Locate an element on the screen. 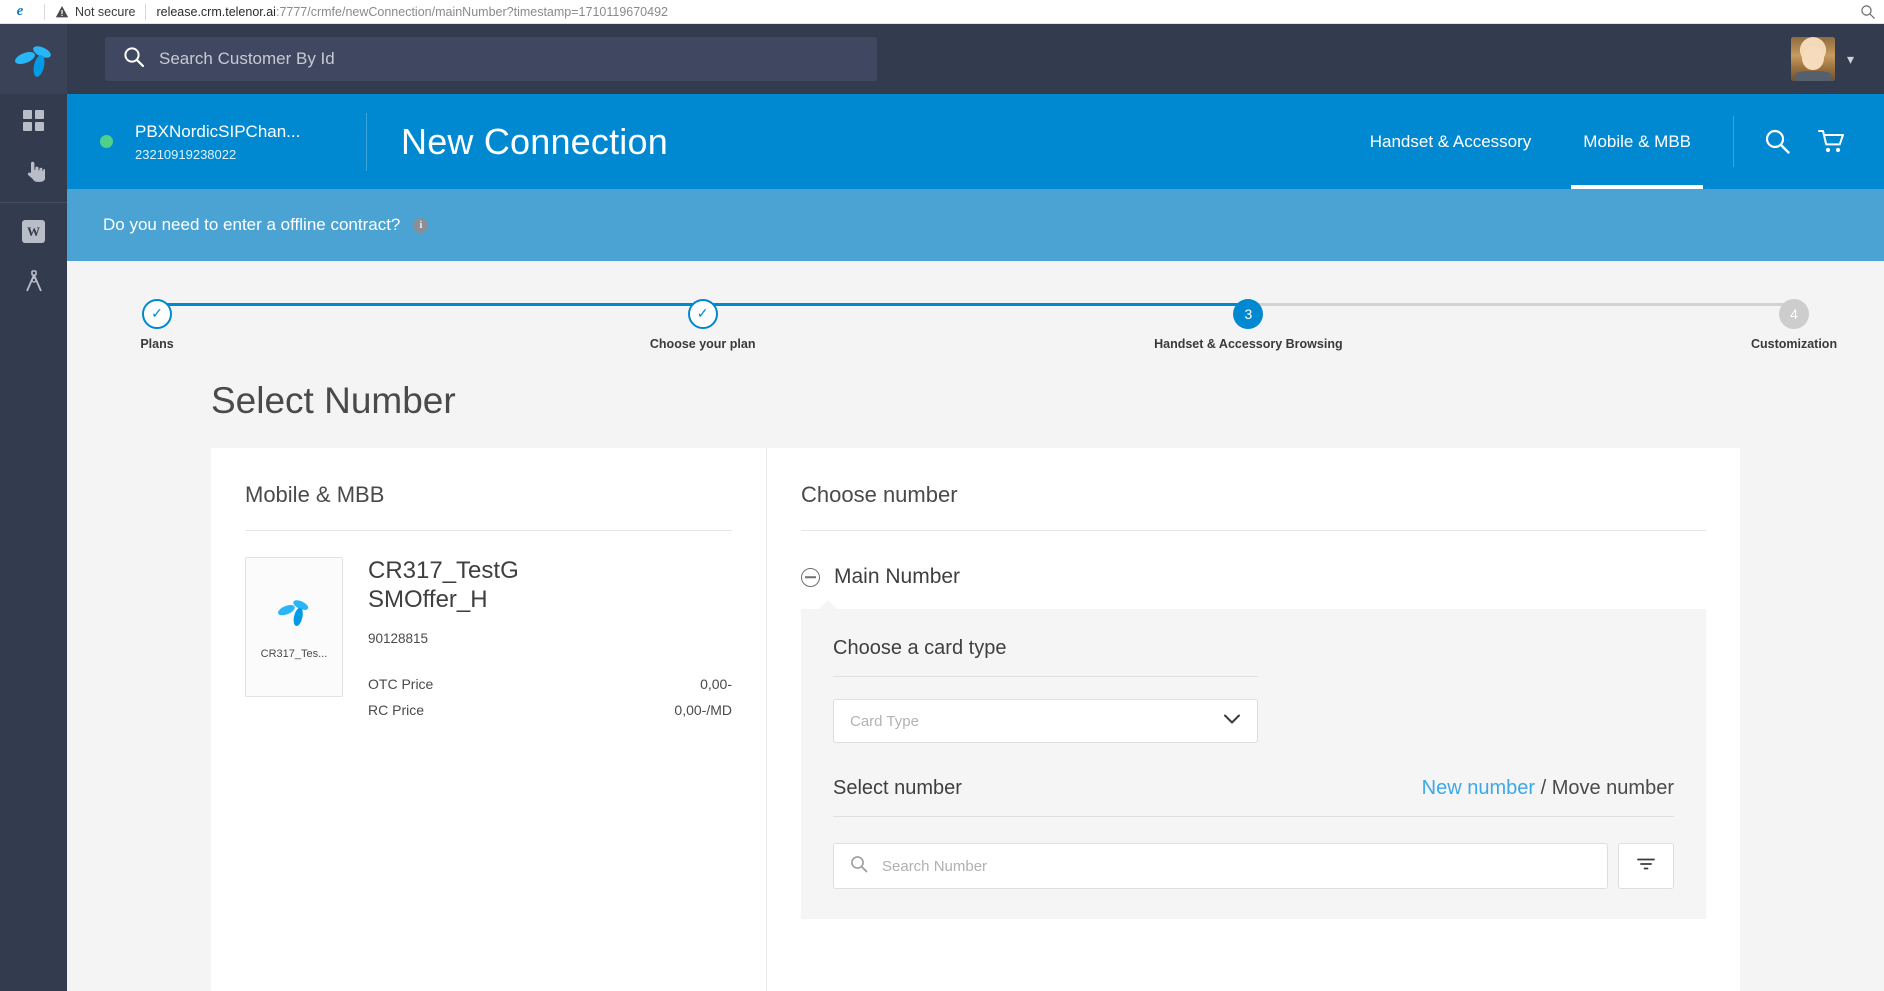 This screenshot has height=991, width=1884. cart-icon is located at coordinates (1831, 141).